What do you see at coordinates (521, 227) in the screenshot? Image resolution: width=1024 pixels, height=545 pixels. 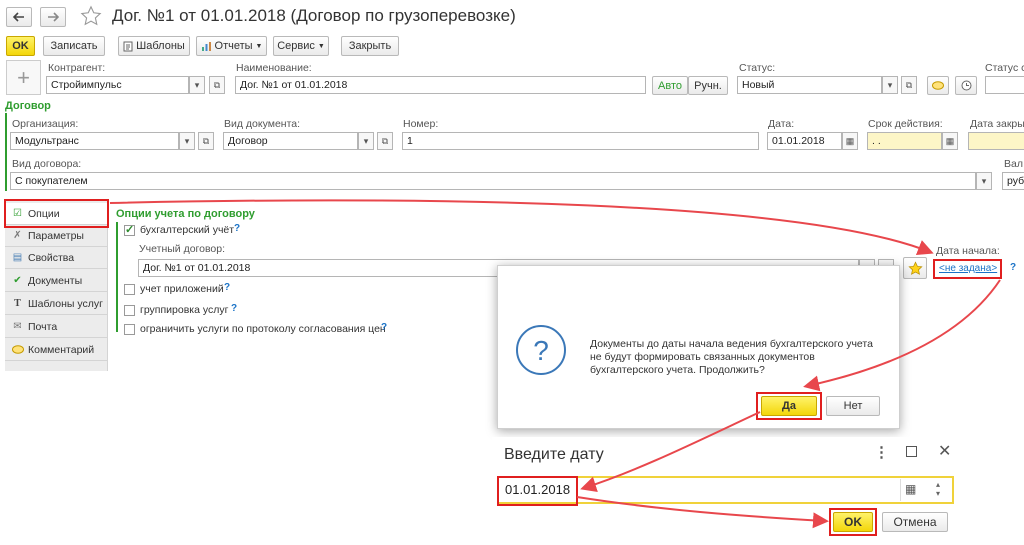 I see `arrow-options-to-start-date` at bounding box center [521, 227].